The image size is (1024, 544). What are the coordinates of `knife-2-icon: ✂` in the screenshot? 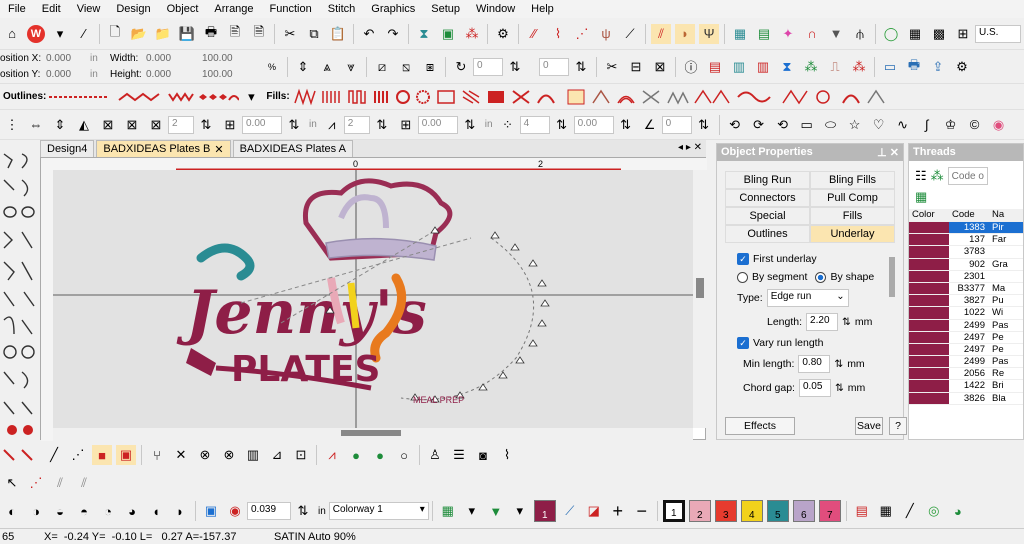 It's located at (612, 67).